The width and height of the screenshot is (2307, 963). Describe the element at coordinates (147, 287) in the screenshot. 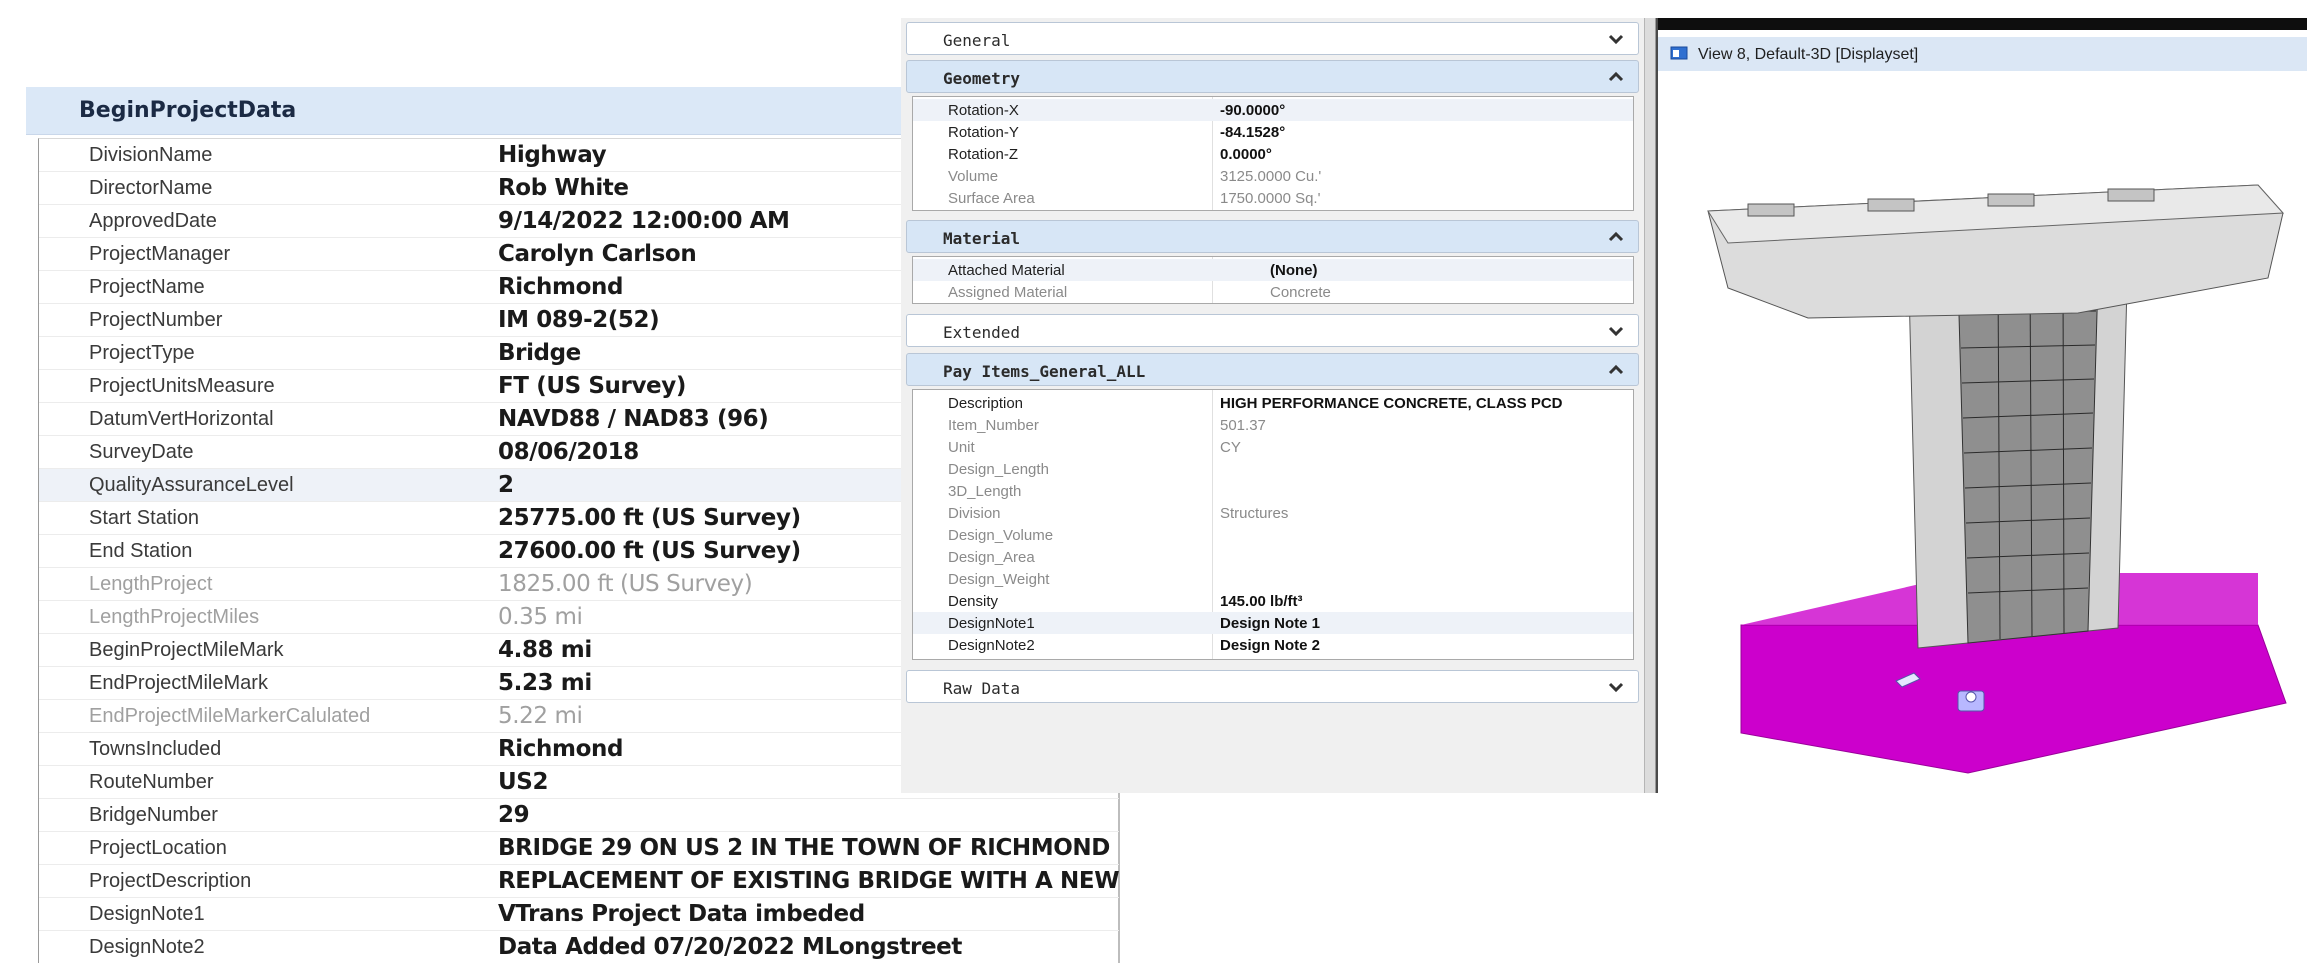

I see `property-name: ProjectName` at that location.